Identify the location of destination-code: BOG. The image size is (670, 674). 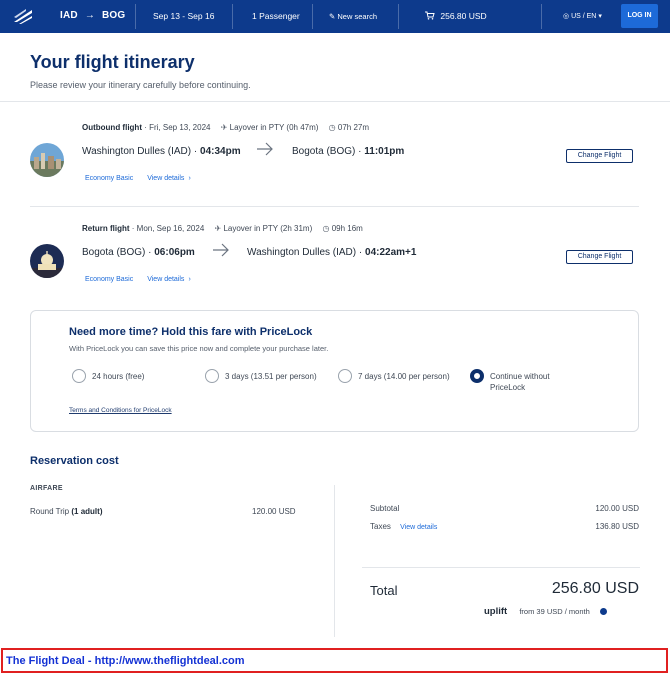
(114, 15).